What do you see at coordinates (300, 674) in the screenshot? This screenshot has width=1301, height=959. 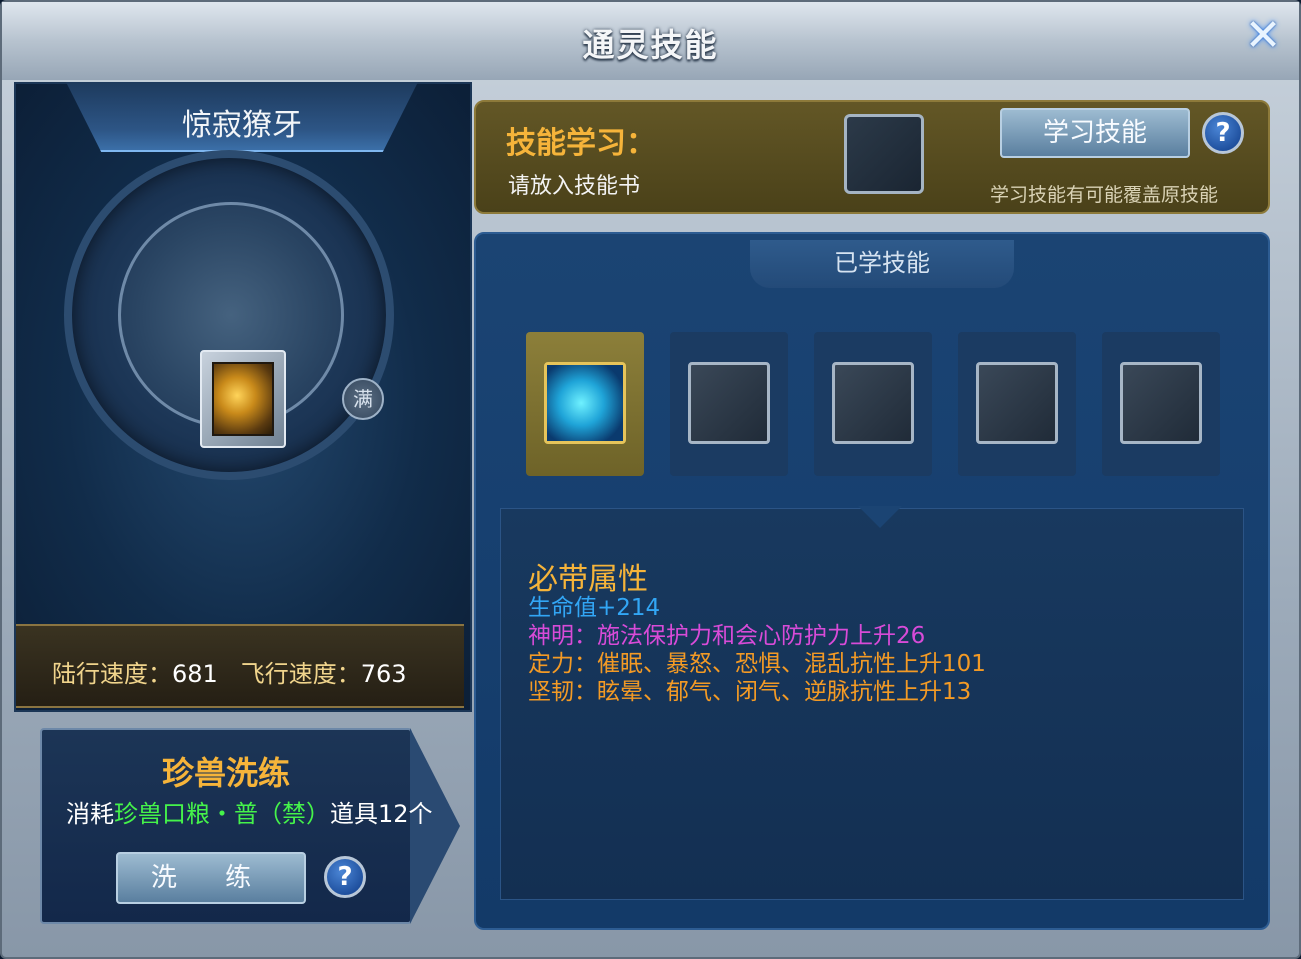 I see `fly-speed-label: 飞行速度：` at bounding box center [300, 674].